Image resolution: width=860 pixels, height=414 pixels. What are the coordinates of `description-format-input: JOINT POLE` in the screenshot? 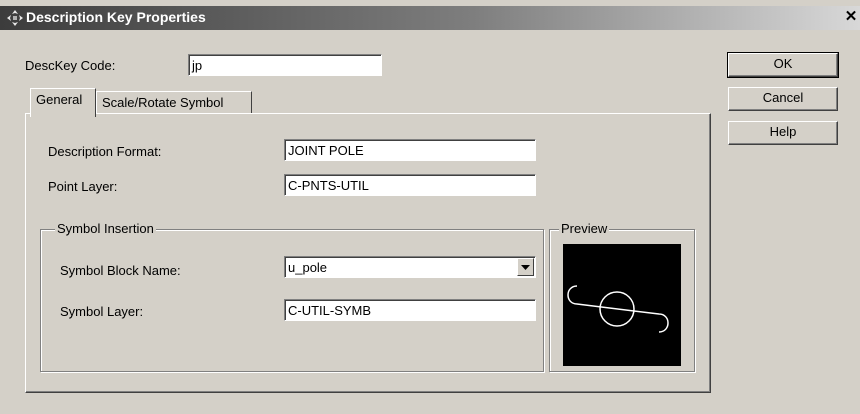 It's located at (410, 150).